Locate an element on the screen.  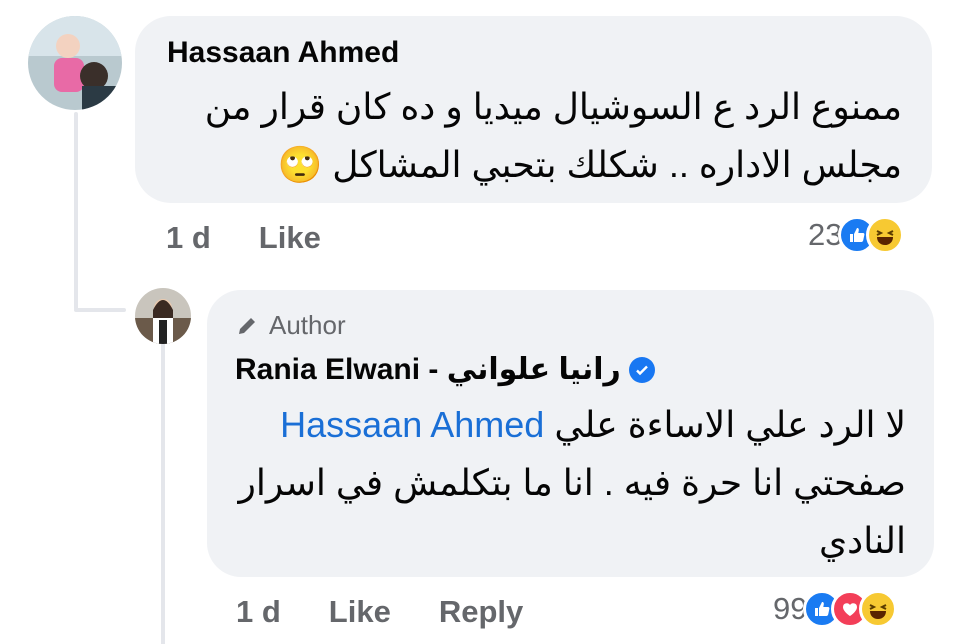
comment-actions: 1 d Like is located at coordinates (243, 238).